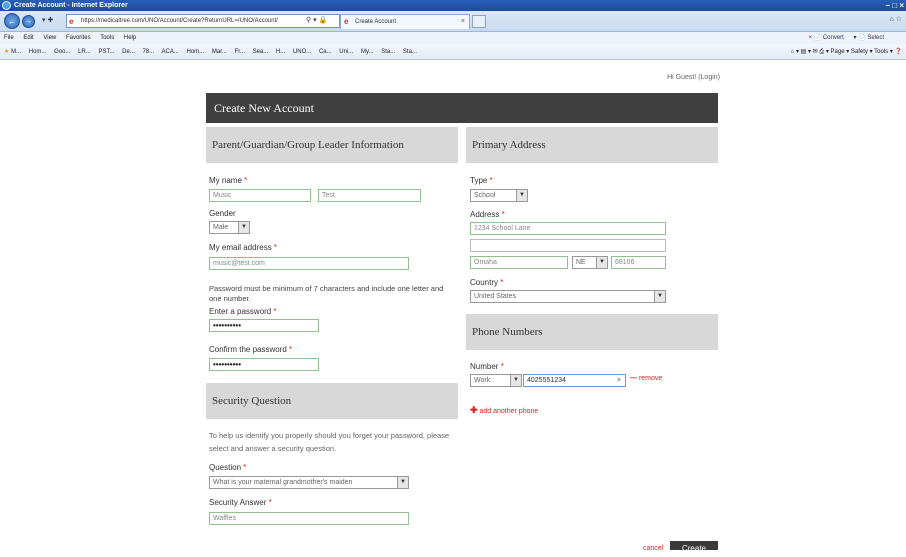 The height and width of the screenshot is (557, 906). Describe the element at coordinates (346, 21) in the screenshot. I see `tab-ie-icon: e` at that location.